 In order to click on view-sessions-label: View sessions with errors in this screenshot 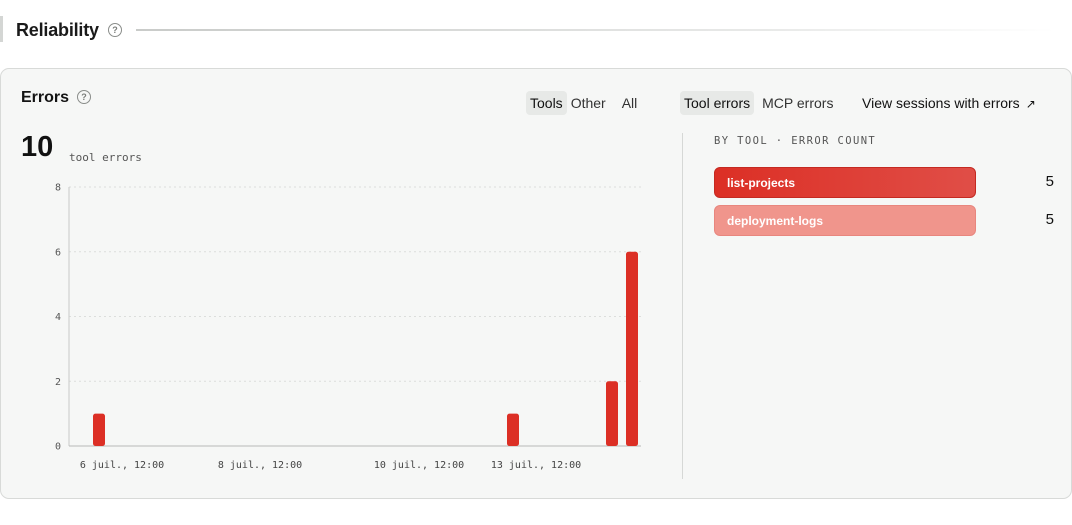, I will do `click(941, 103)`.